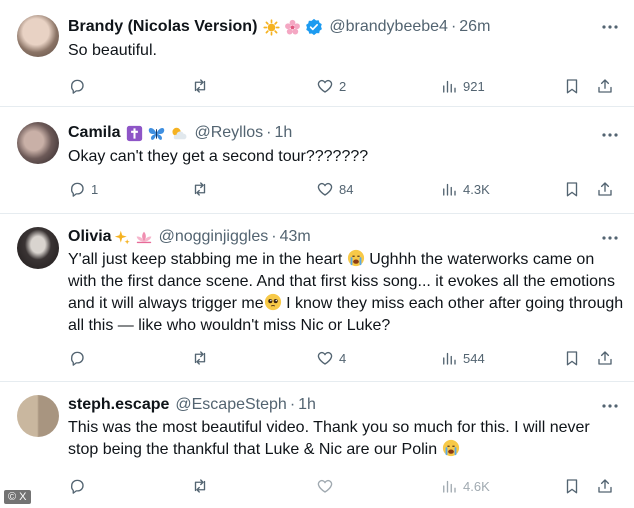 The height and width of the screenshot is (508, 634). What do you see at coordinates (462, 86) in the screenshot?
I see `views-button: 921` at bounding box center [462, 86].